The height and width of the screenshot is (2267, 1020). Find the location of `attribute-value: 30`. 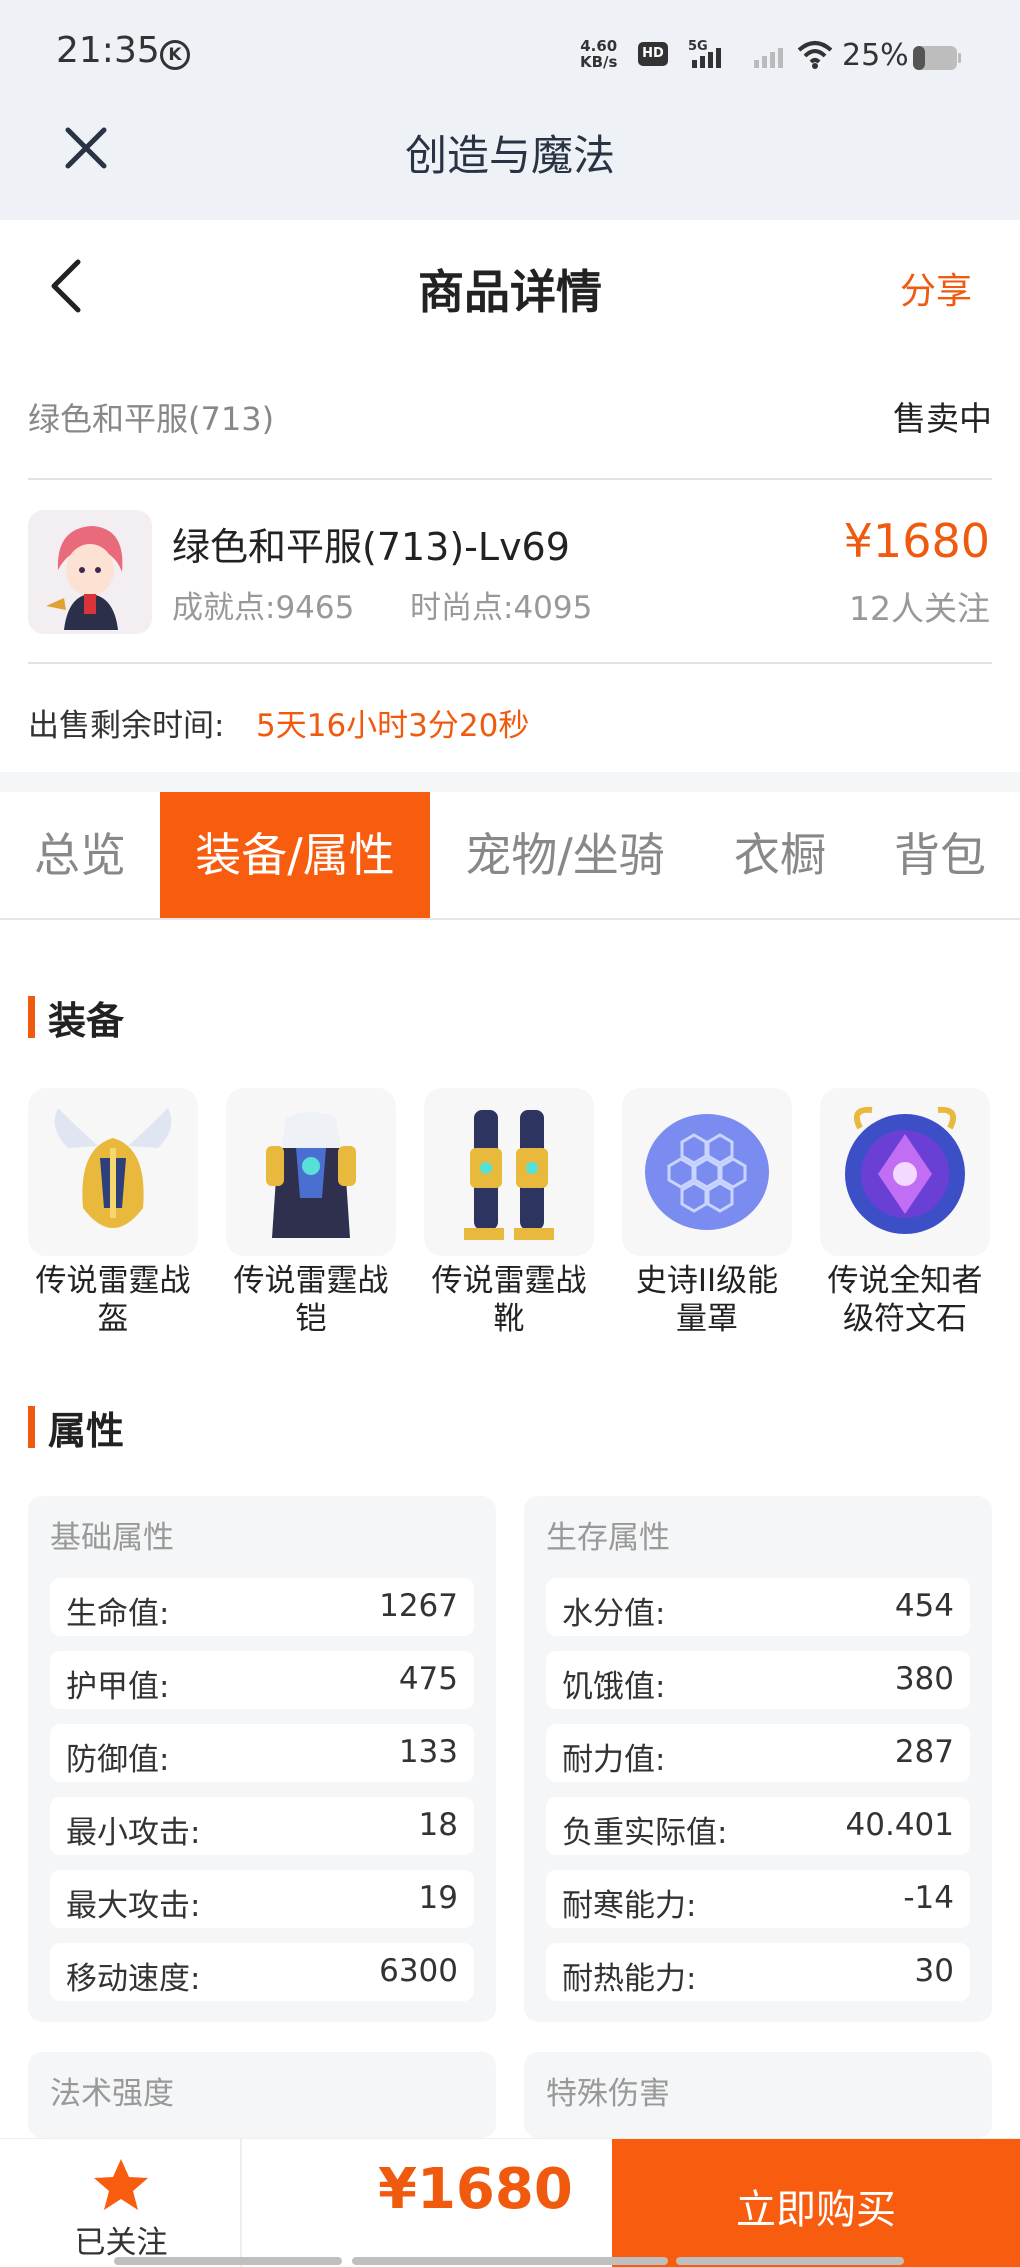

attribute-value: 30 is located at coordinates (934, 1971).